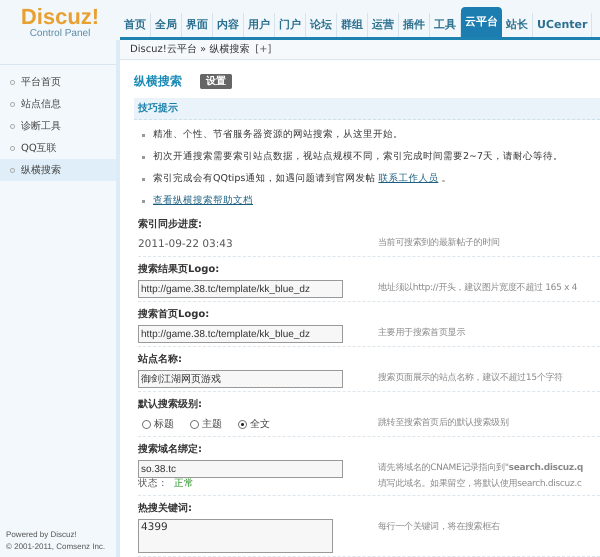 This screenshot has width=600, height=557. I want to click on setting-hint: 请先将域名的CNAME记录指向到"search.discuz.q, so click(481, 468).